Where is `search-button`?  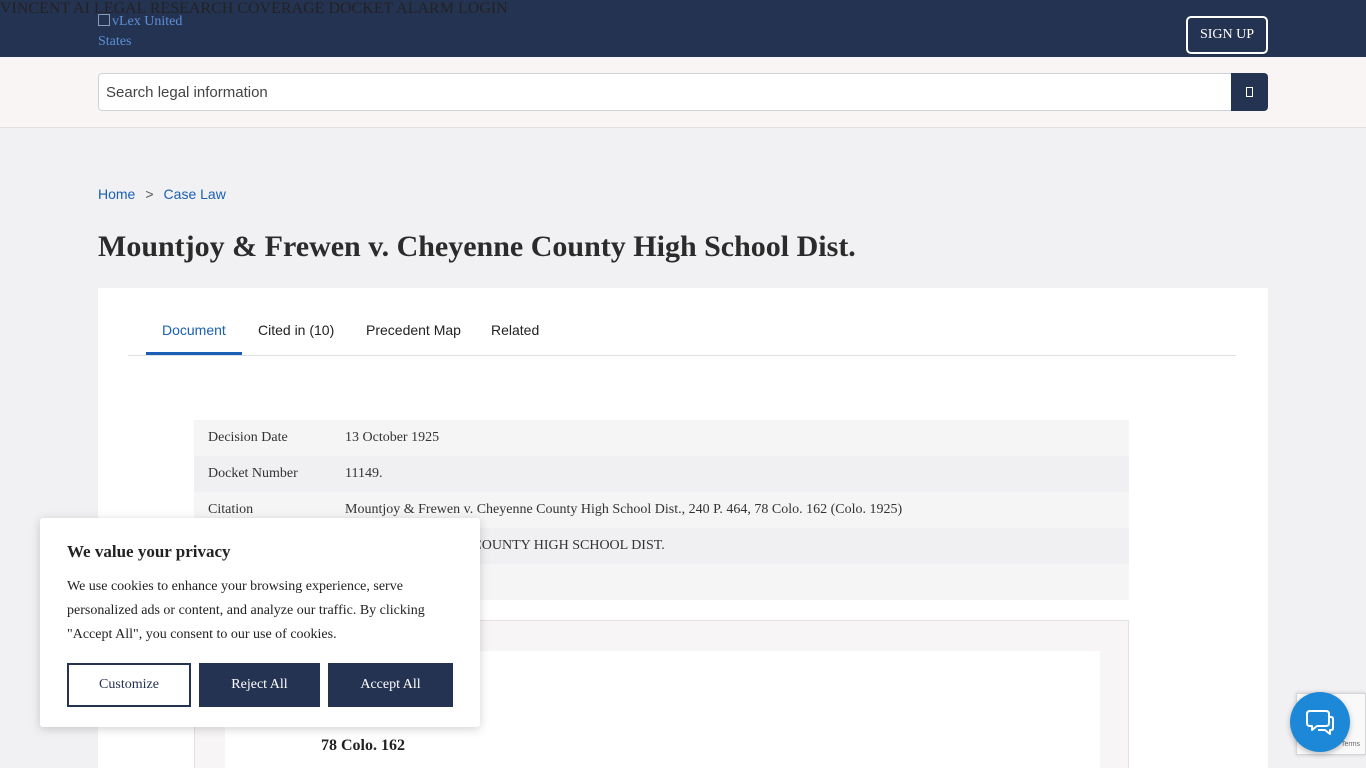 search-button is located at coordinates (1249, 92).